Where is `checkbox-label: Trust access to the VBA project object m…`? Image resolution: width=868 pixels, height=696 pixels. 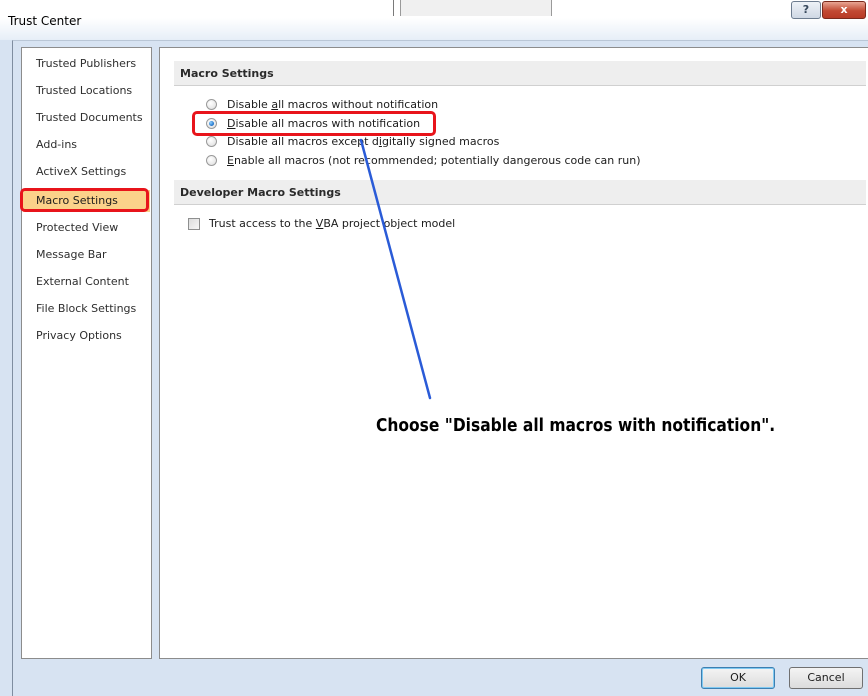
checkbox-label: Trust access to the VBA project object m… is located at coordinates (332, 223).